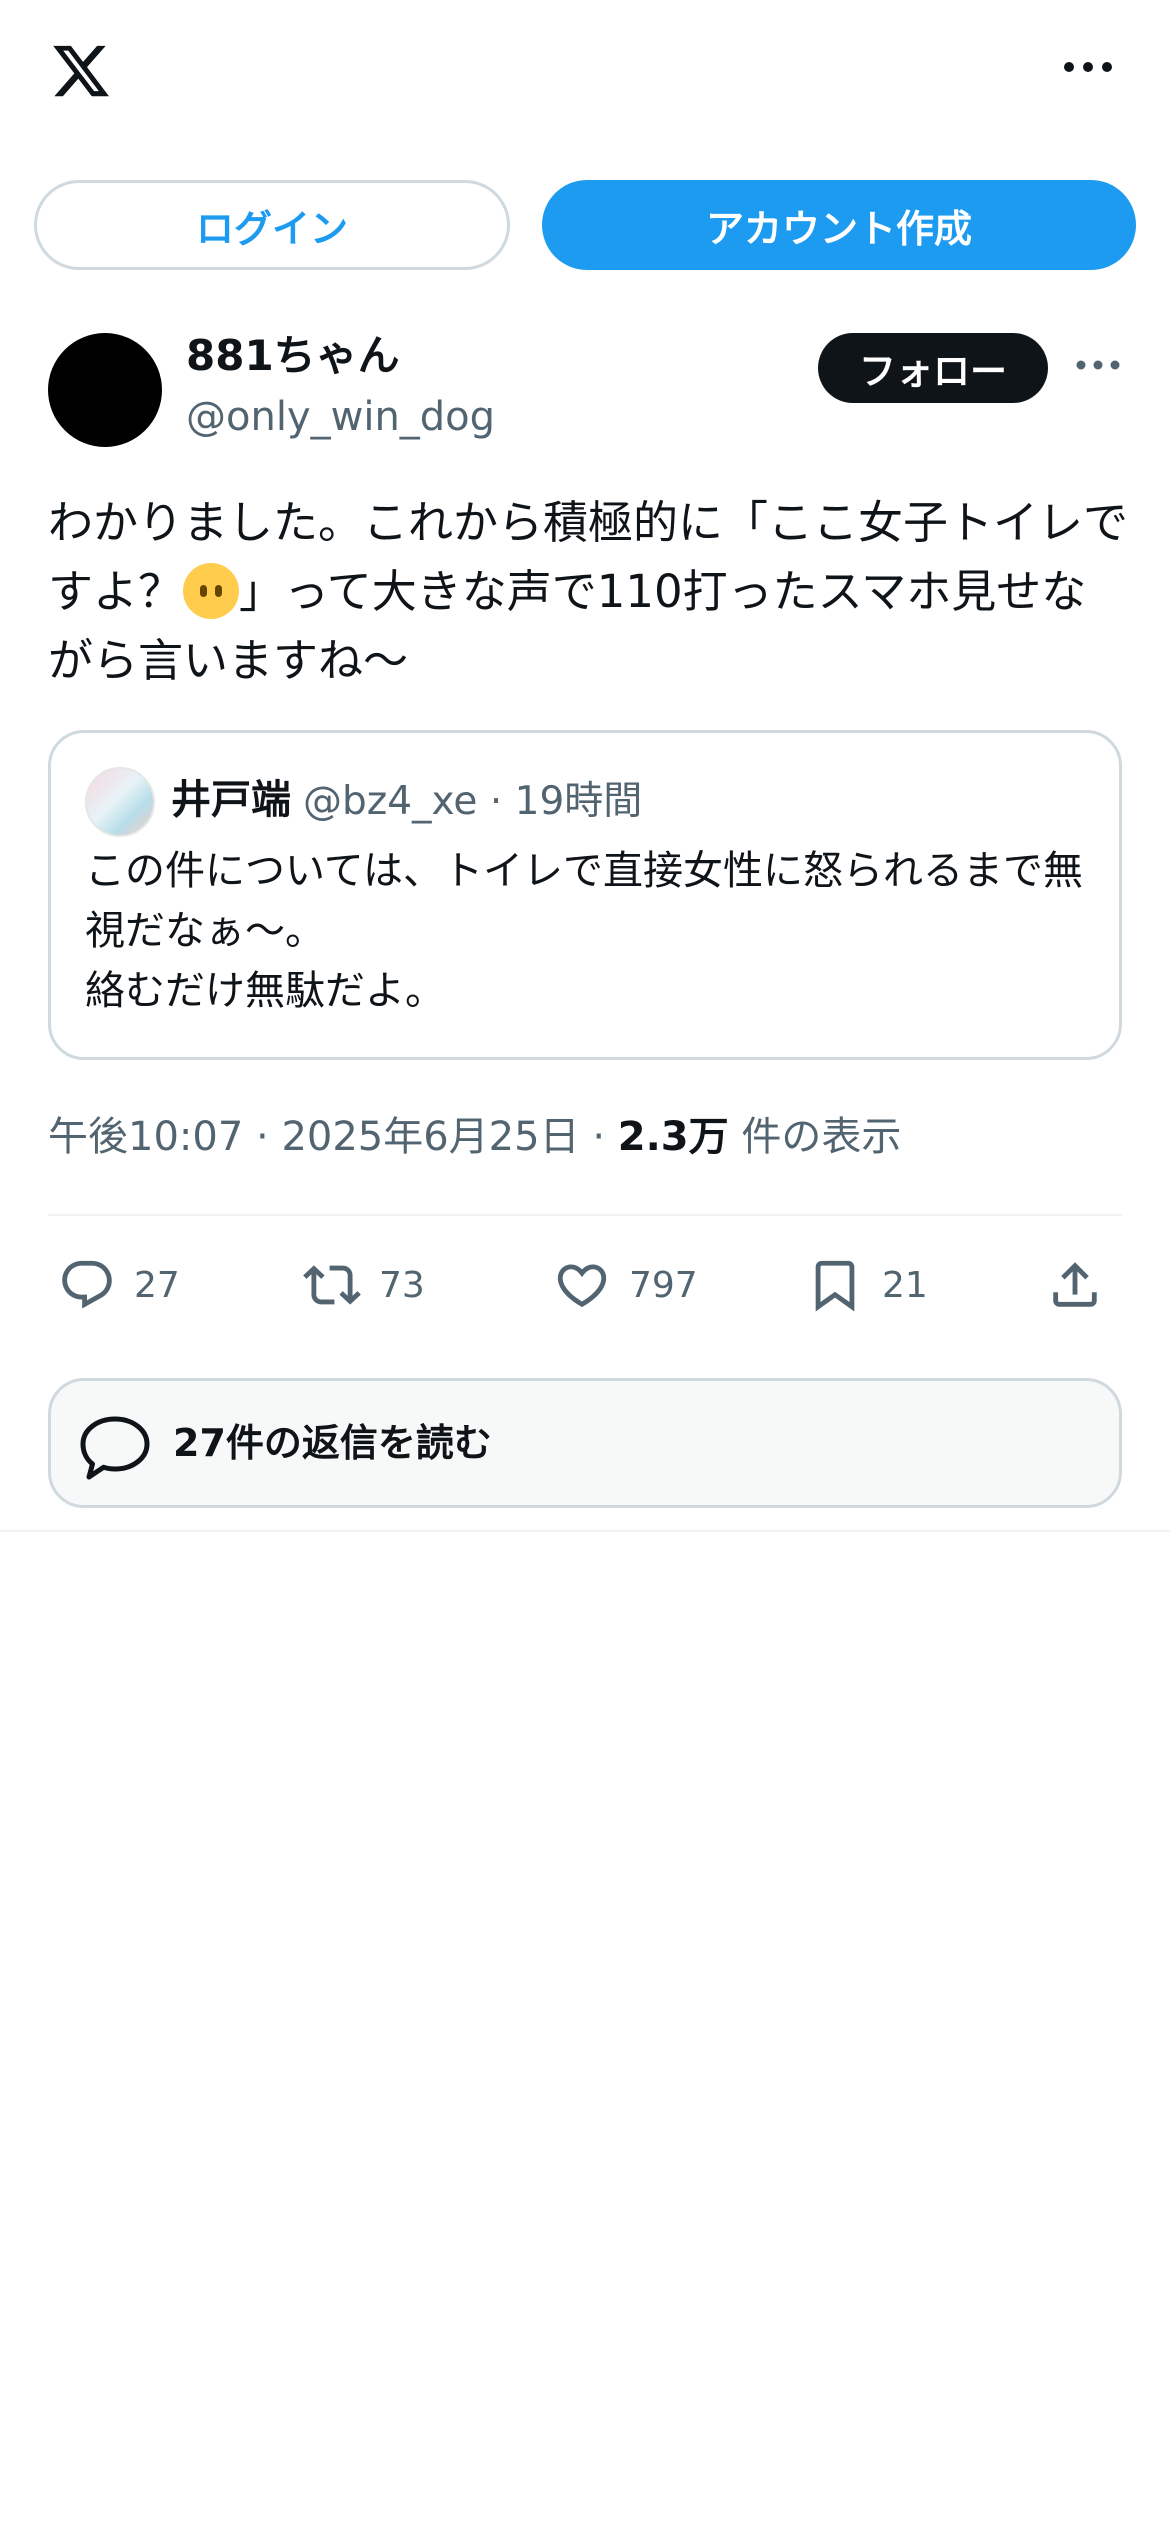 The height and width of the screenshot is (2532, 1170). Describe the element at coordinates (1075, 1284) in the screenshot. I see `share-icon` at that location.